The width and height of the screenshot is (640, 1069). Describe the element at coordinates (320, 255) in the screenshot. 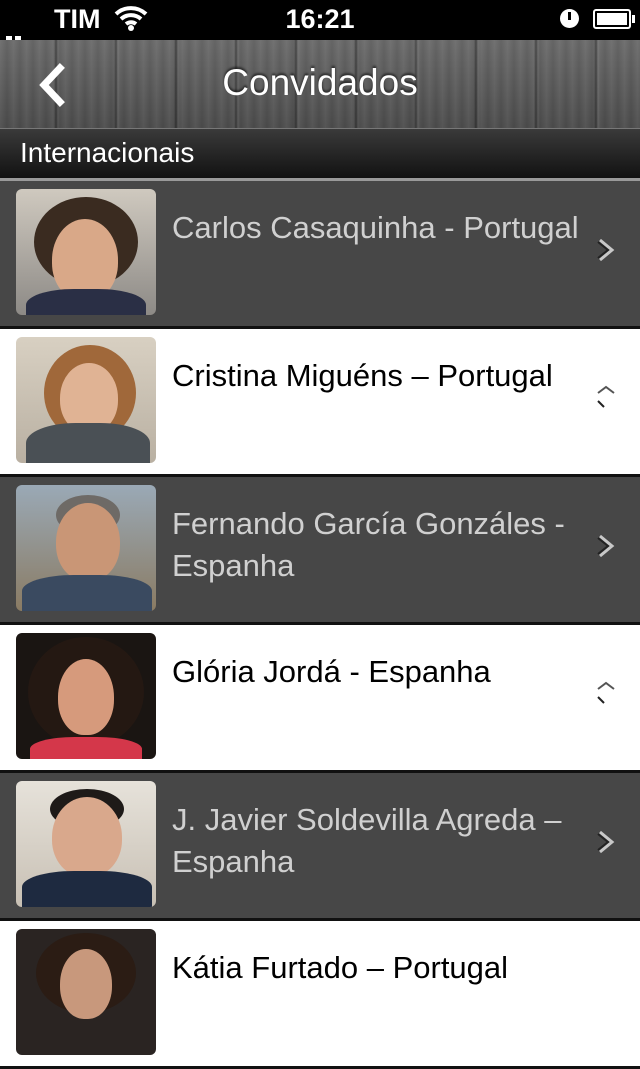

I see `list-item: Carlos Casaquinha - Portugal` at that location.